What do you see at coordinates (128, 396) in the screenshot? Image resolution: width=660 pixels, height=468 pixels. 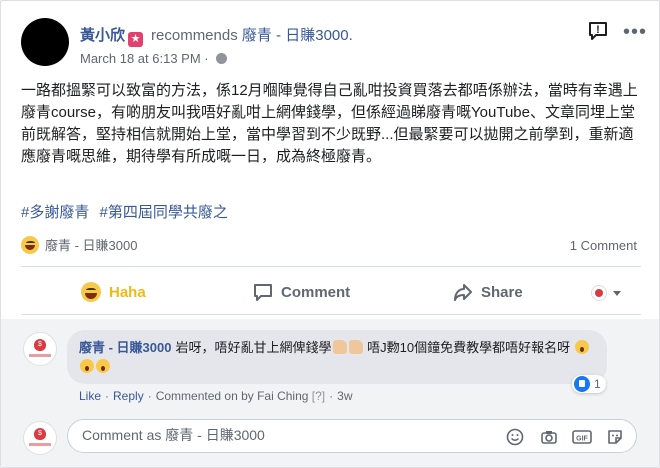 I see `comment-reply-link: Reply` at bounding box center [128, 396].